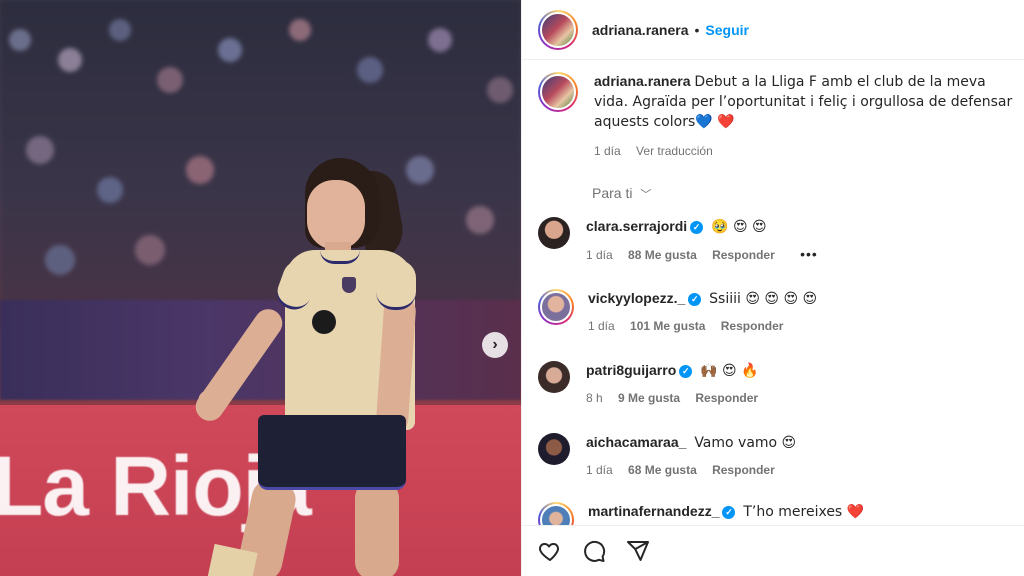 The image size is (1024, 576). What do you see at coordinates (739, 227) in the screenshot?
I see `comment-text: 🥹 😍 😍` at bounding box center [739, 227].